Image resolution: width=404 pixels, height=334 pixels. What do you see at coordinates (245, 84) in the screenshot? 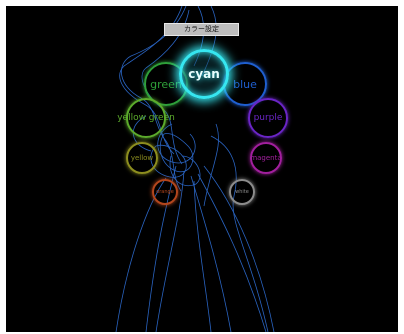
I see `color-option-label: blue` at bounding box center [245, 84].